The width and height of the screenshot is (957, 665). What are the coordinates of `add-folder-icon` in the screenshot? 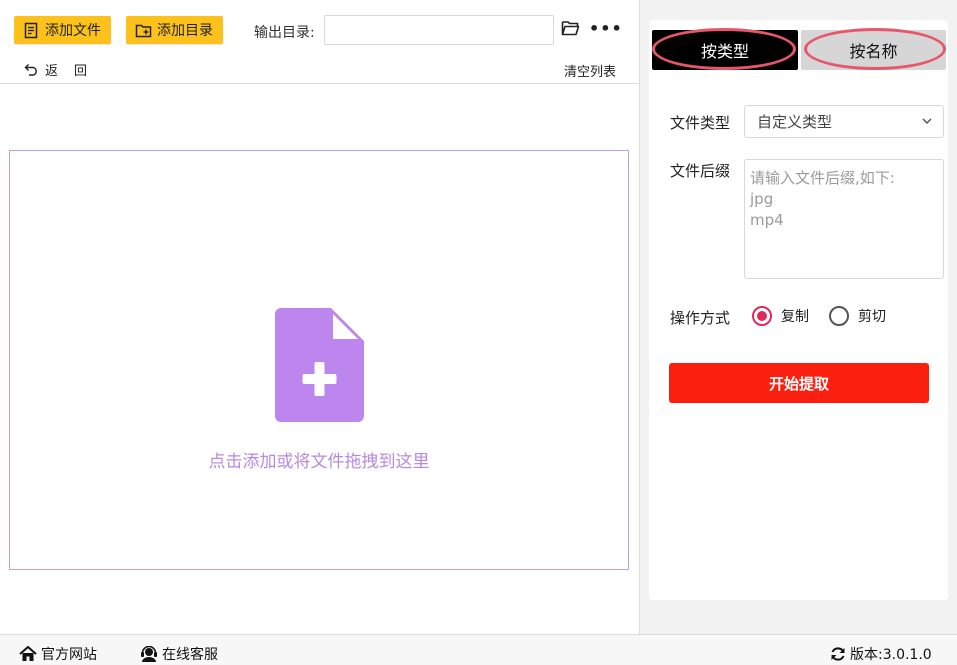 It's located at (143, 30).